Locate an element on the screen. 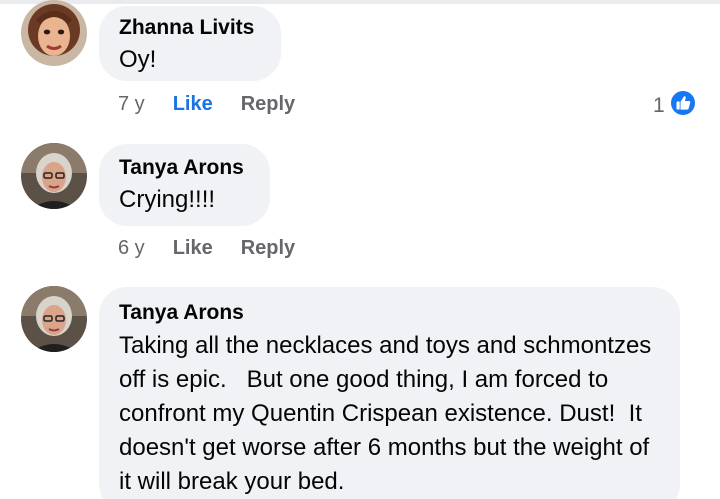  reaction-summary: 1 is located at coordinates (675, 106).